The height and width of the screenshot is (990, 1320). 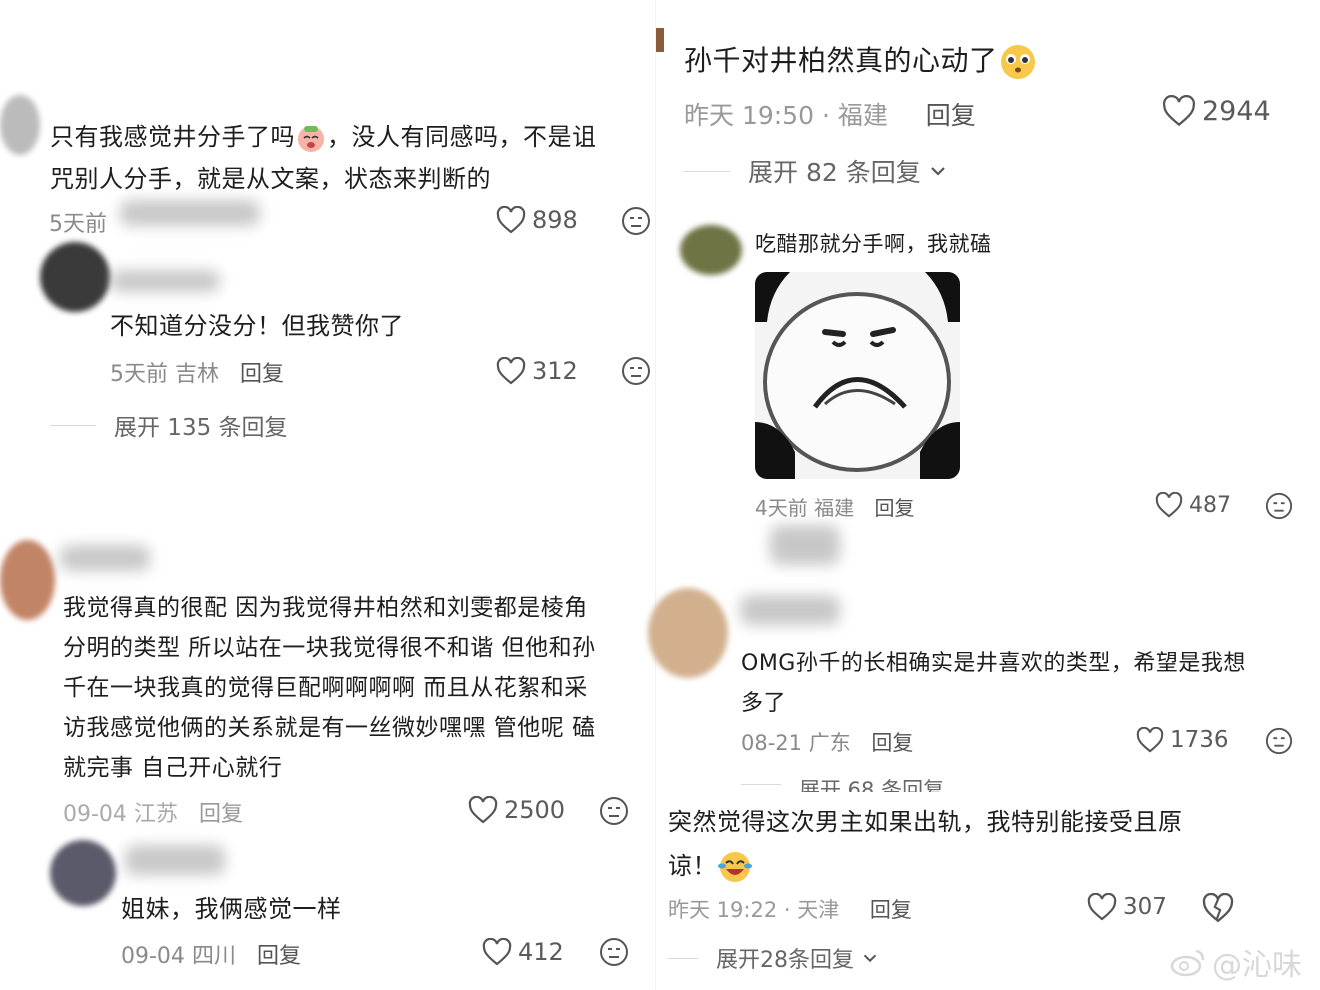 I want to click on expand-replies-button: 展开28条回复, so click(x=774, y=958).